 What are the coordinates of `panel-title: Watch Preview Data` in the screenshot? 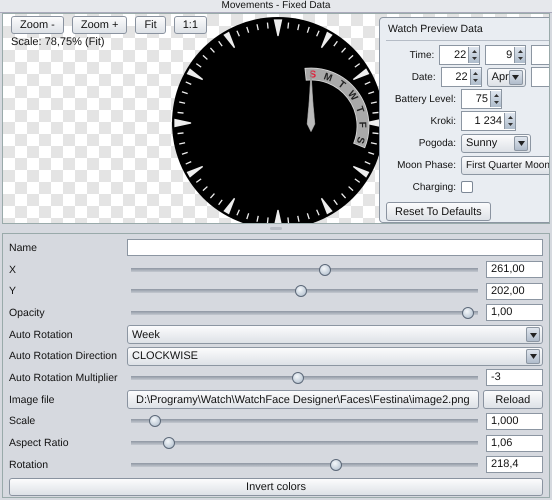 It's located at (435, 29).